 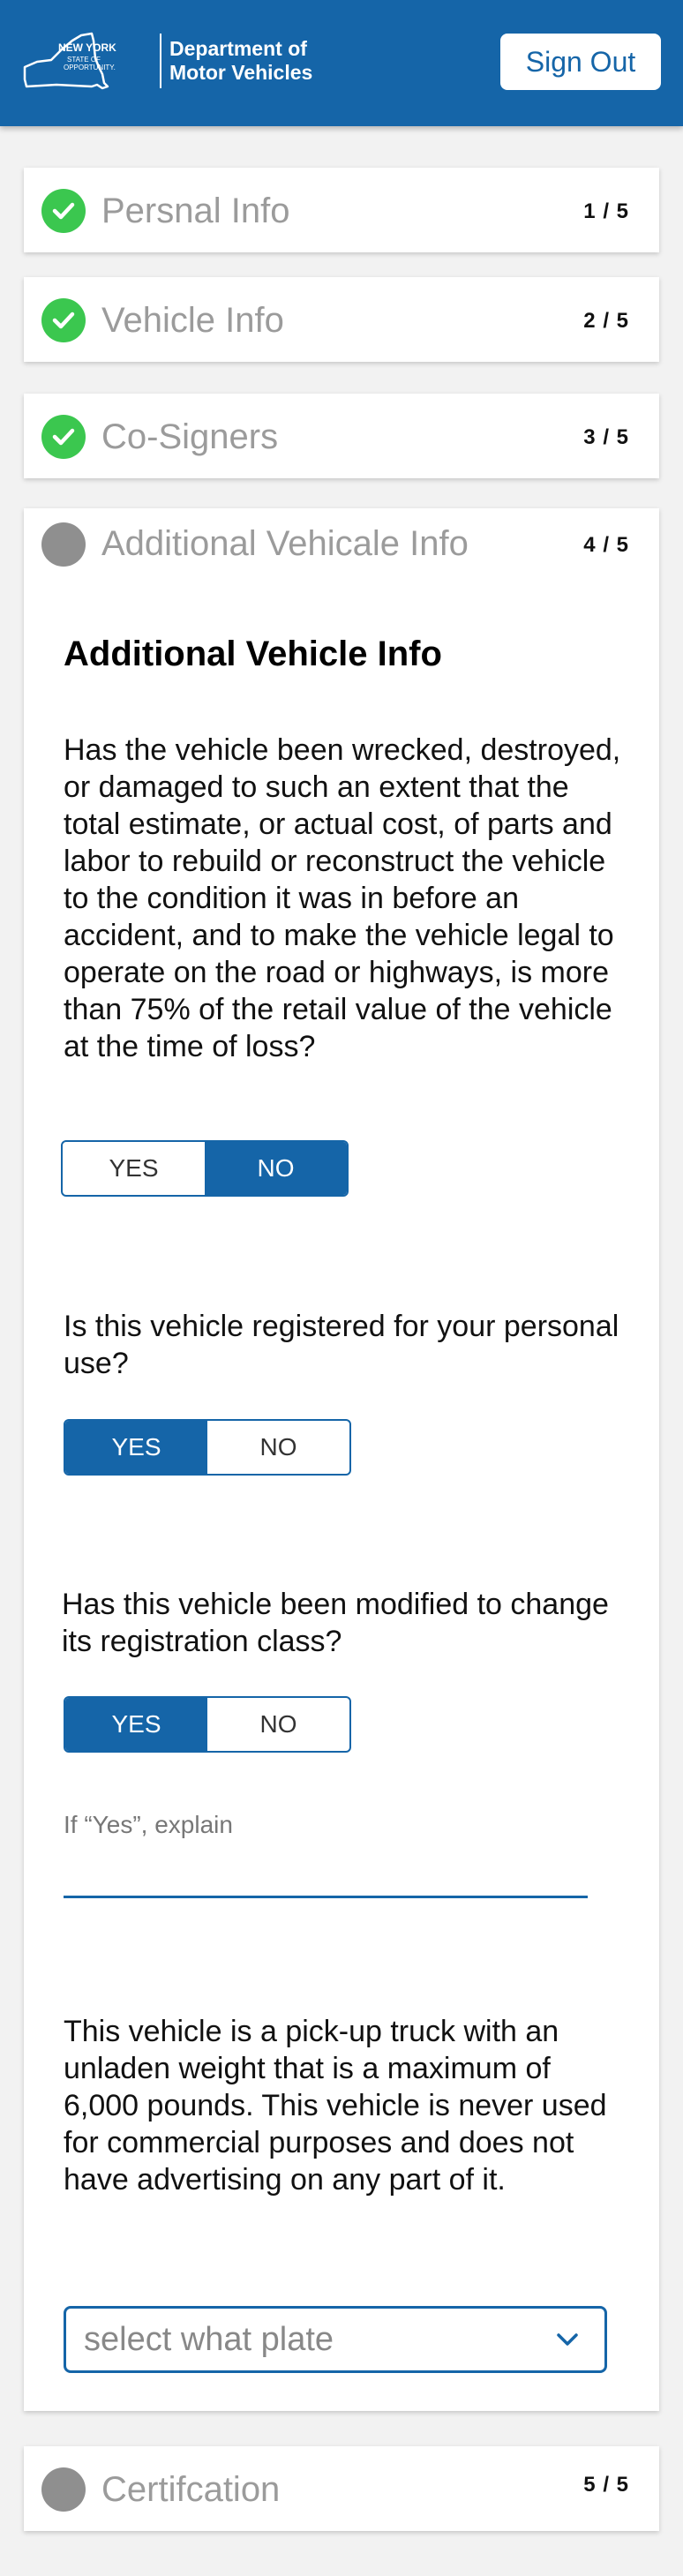 I want to click on step-header: Persnal Info 1 / 5, so click(x=341, y=210).